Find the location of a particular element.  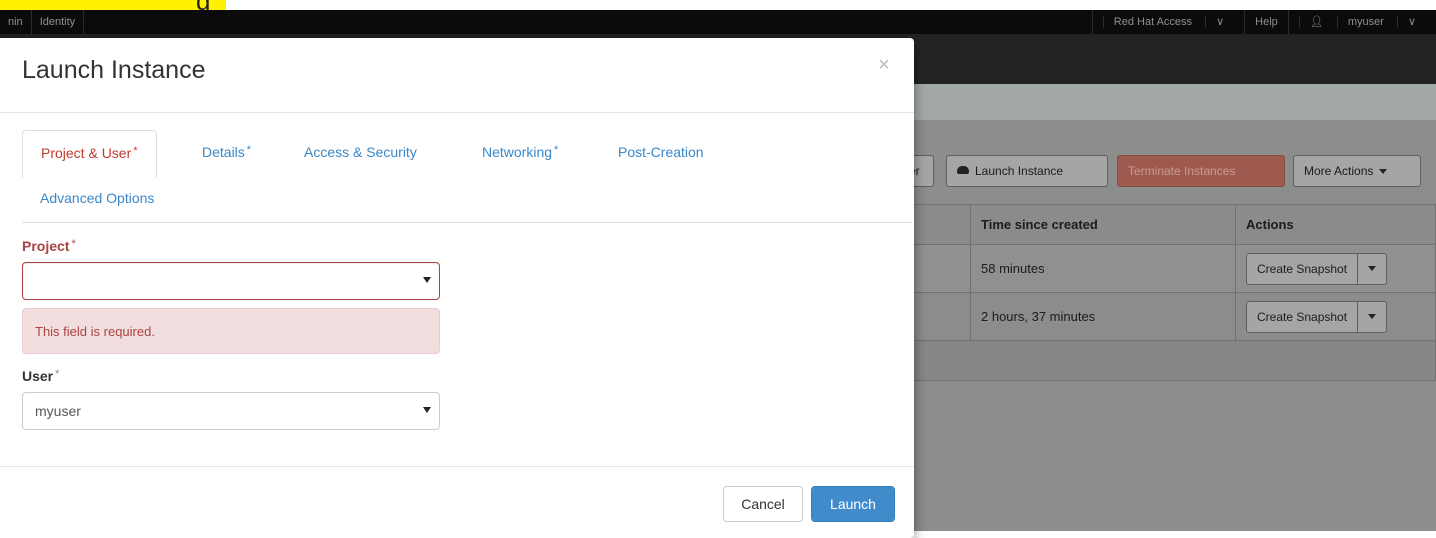

table-footer-row is located at coordinates (1173, 360).